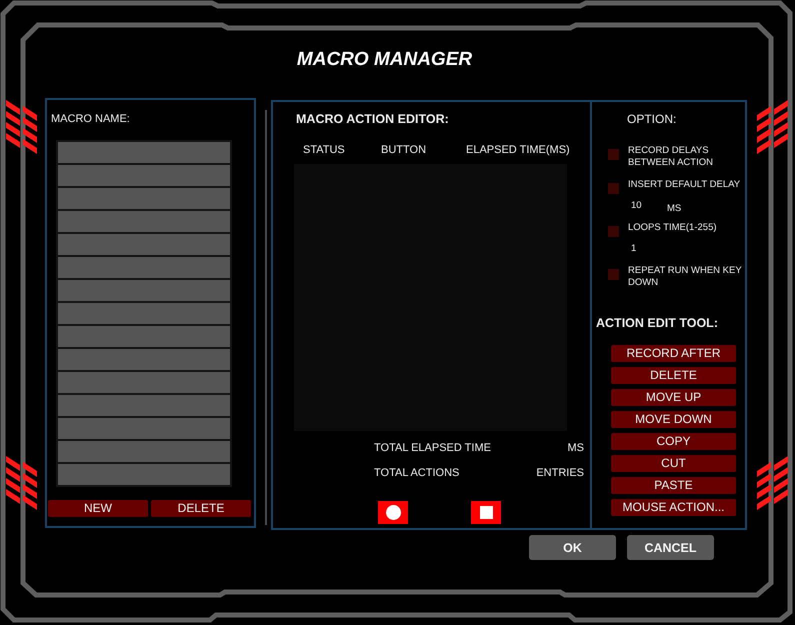 Image resolution: width=795 pixels, height=625 pixels. I want to click on column-header: BUTTON, so click(404, 150).